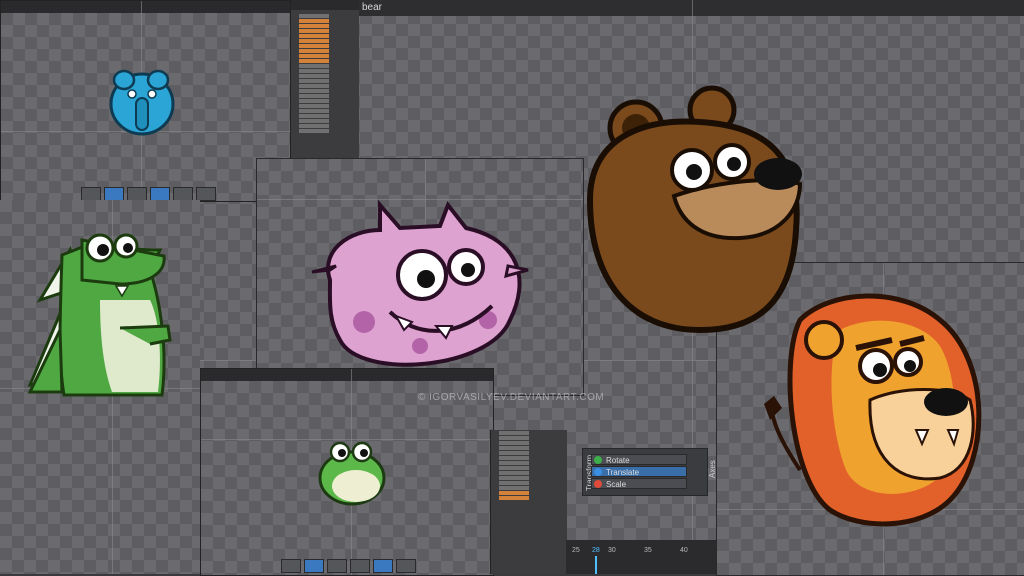 The height and width of the screenshot is (576, 1024). What do you see at coordinates (142, 102) in the screenshot?
I see `elephant-character` at bounding box center [142, 102].